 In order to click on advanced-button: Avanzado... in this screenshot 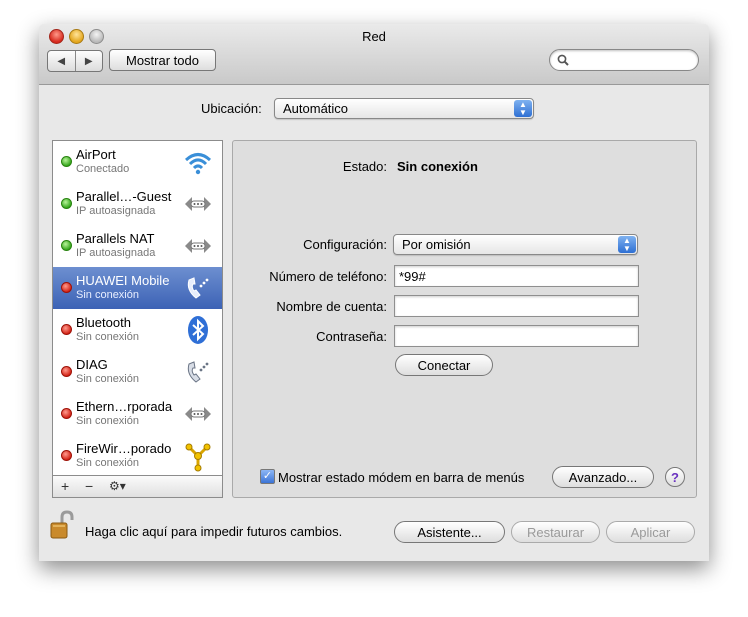, I will do `click(603, 477)`.